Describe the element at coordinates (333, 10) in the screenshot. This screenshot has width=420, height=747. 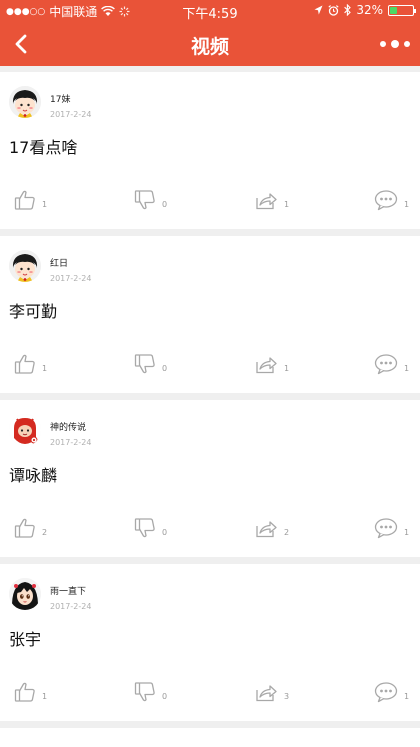
I see `alarm-icon` at that location.